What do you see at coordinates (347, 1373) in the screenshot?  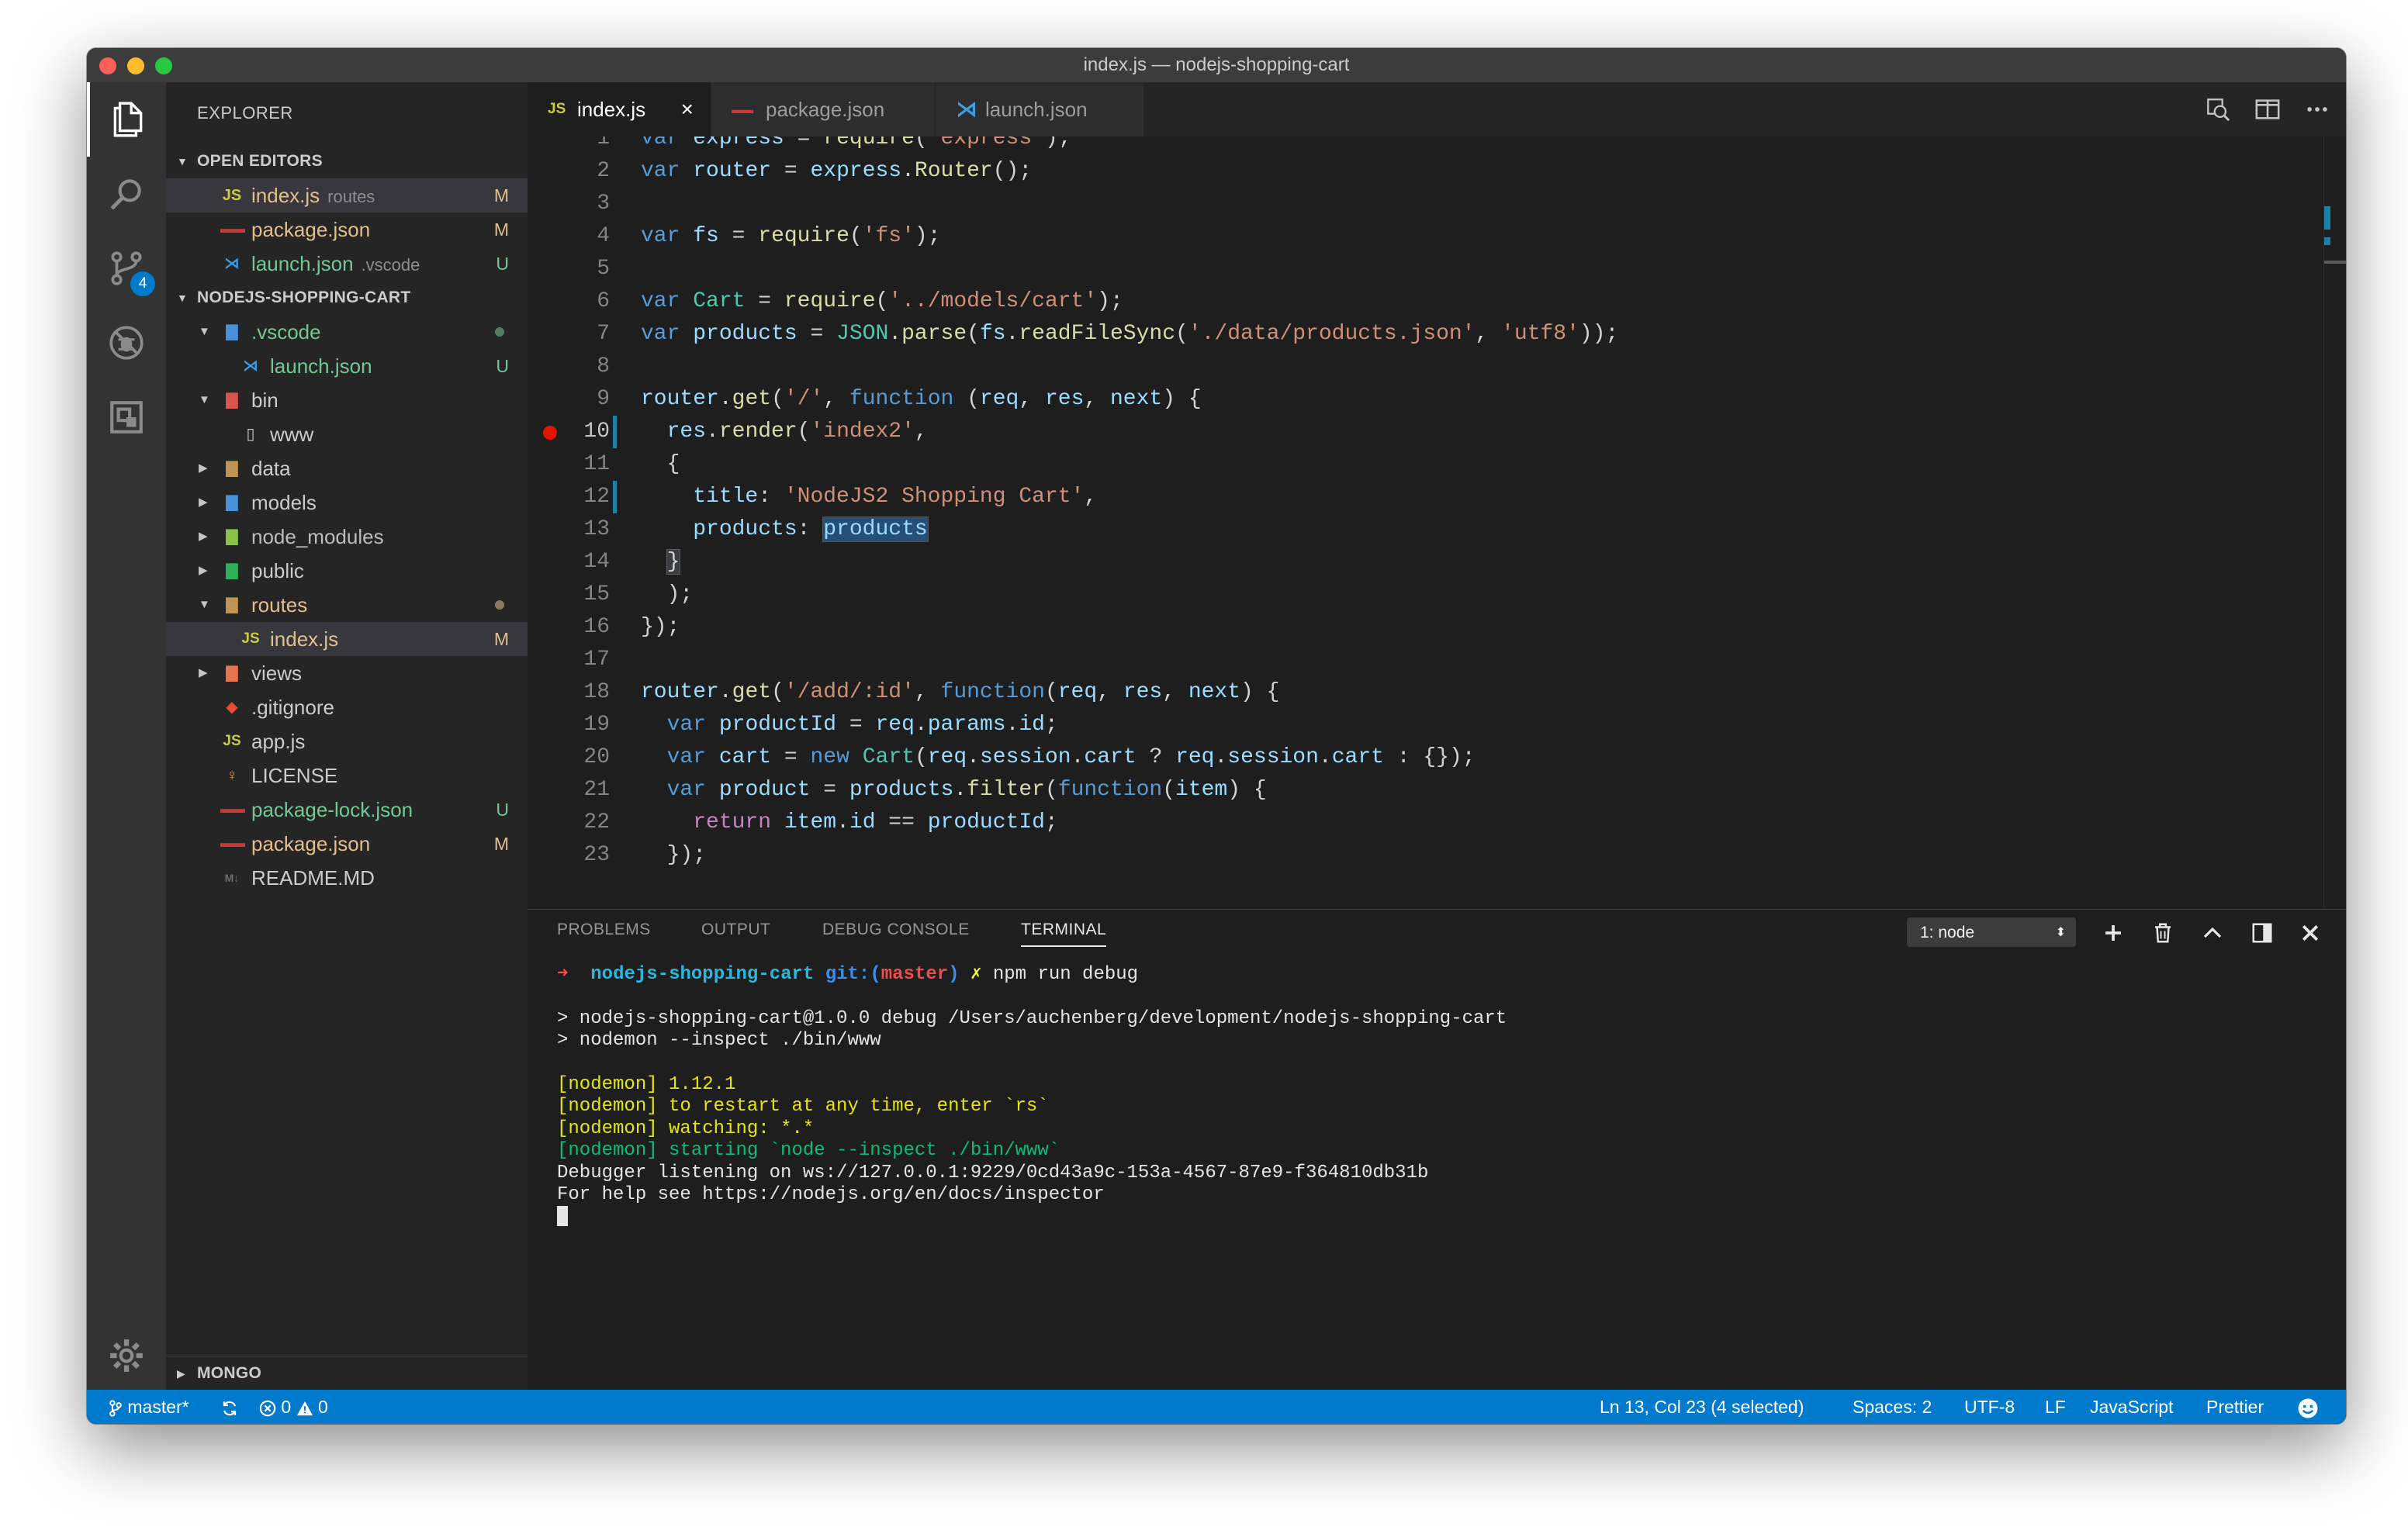 I see `mongo-header: ▶ MONGO` at bounding box center [347, 1373].